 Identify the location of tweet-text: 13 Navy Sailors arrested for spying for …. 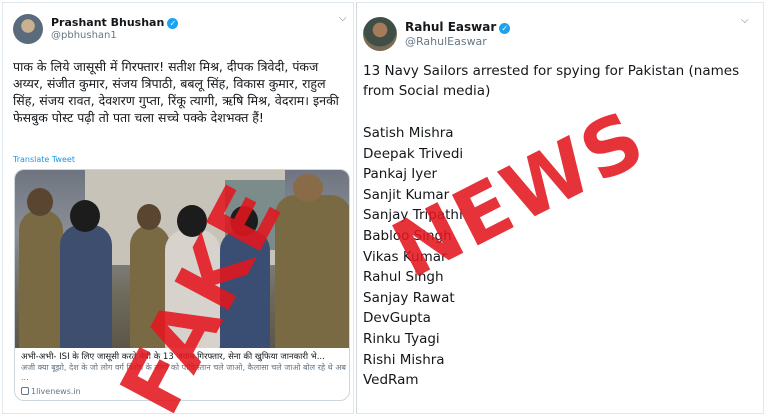
(551, 81).